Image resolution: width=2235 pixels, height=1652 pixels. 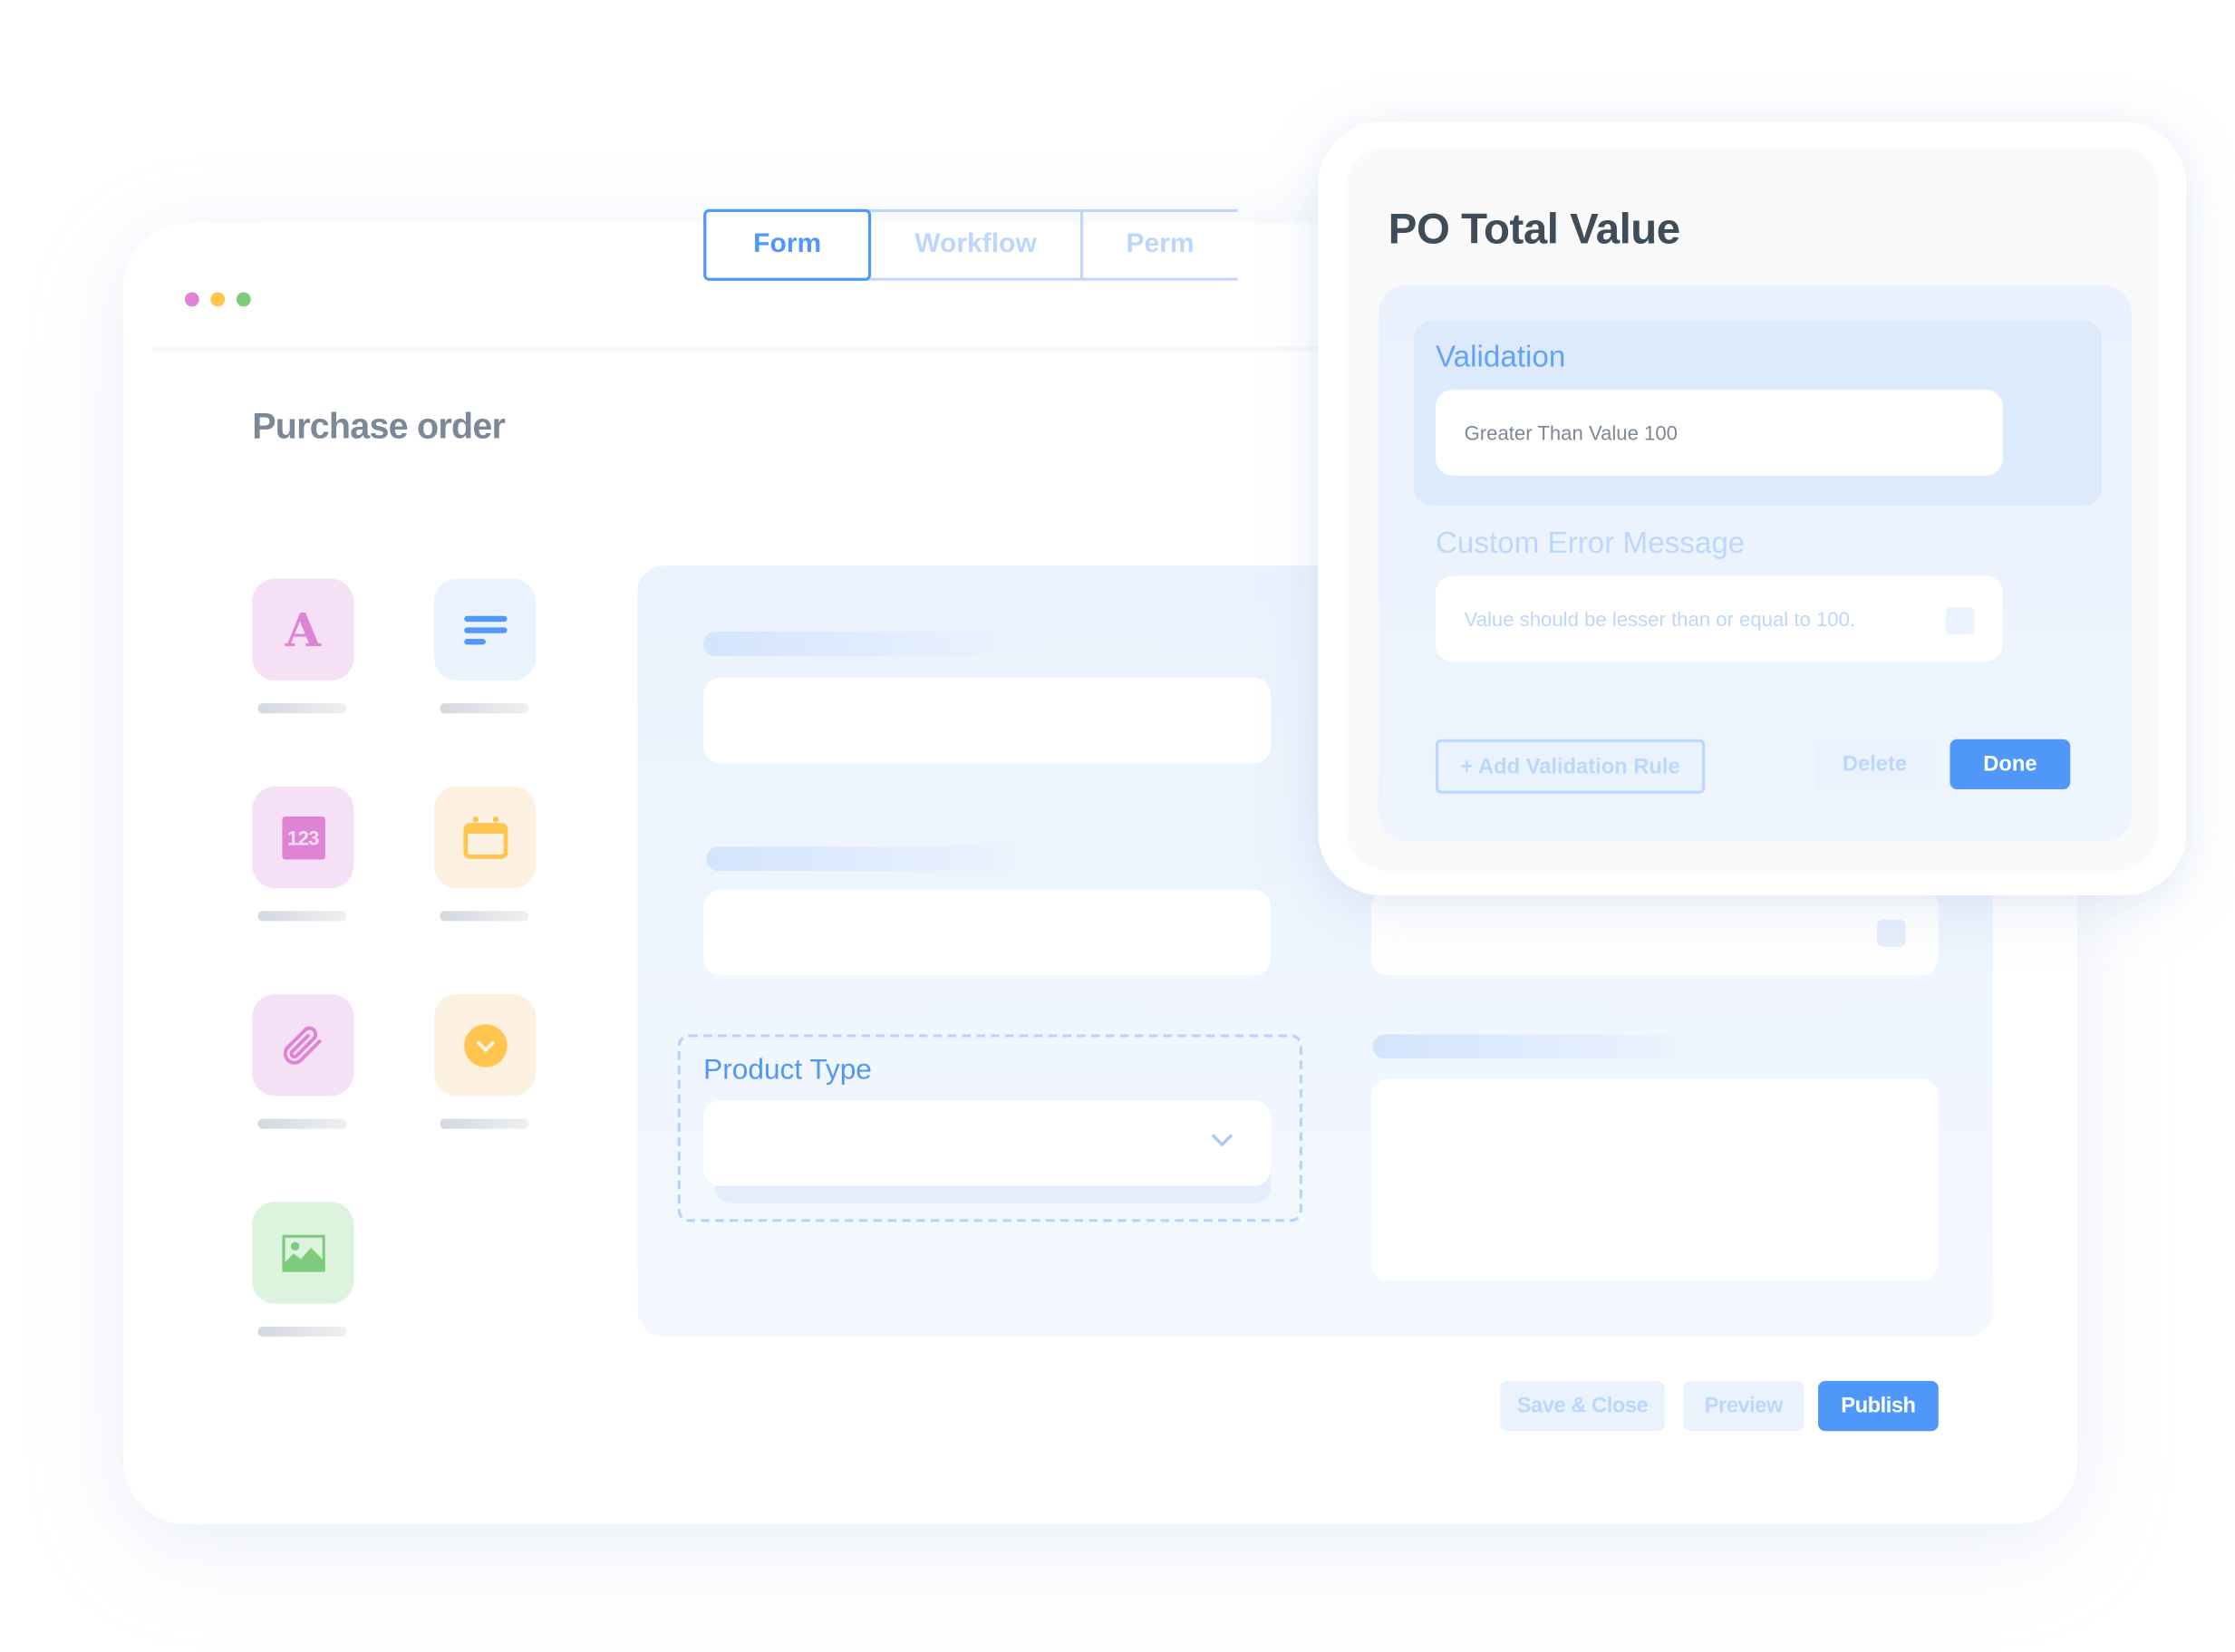 I want to click on date-field-icon, so click(x=485, y=837).